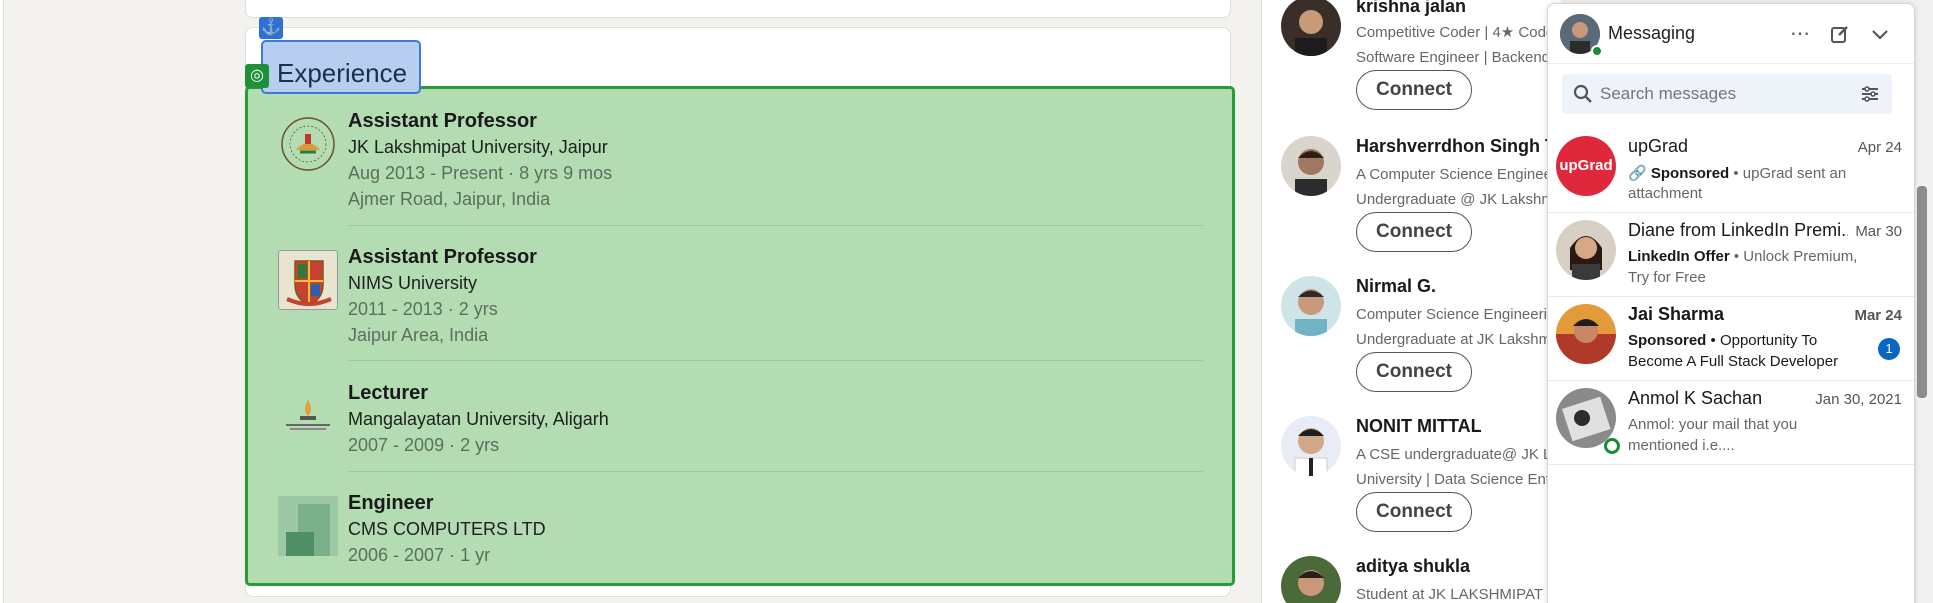  What do you see at coordinates (1612, 446) in the screenshot?
I see `online-status-ring` at bounding box center [1612, 446].